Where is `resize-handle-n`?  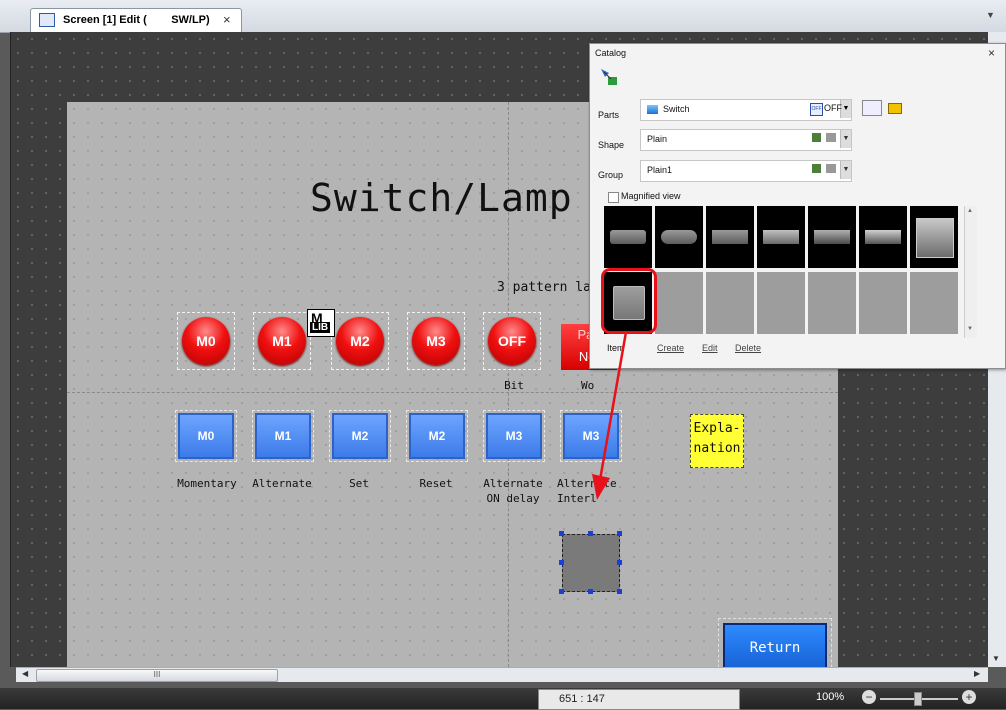
resize-handle-n is located at coordinates (590, 533).